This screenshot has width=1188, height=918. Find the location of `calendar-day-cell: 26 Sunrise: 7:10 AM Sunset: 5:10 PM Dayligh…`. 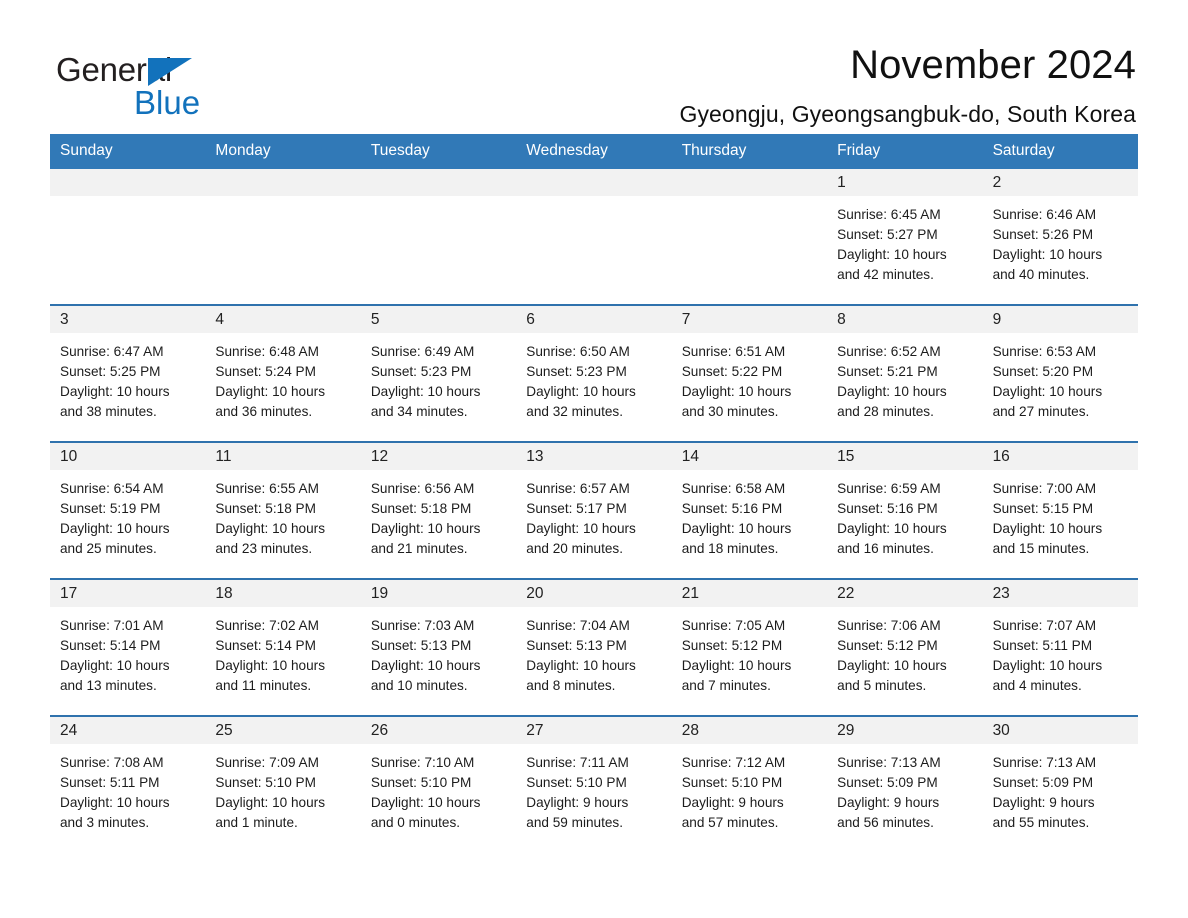

calendar-day-cell: 26 Sunrise: 7:10 AM Sunset: 5:10 PM Dayligh… is located at coordinates (438, 784).